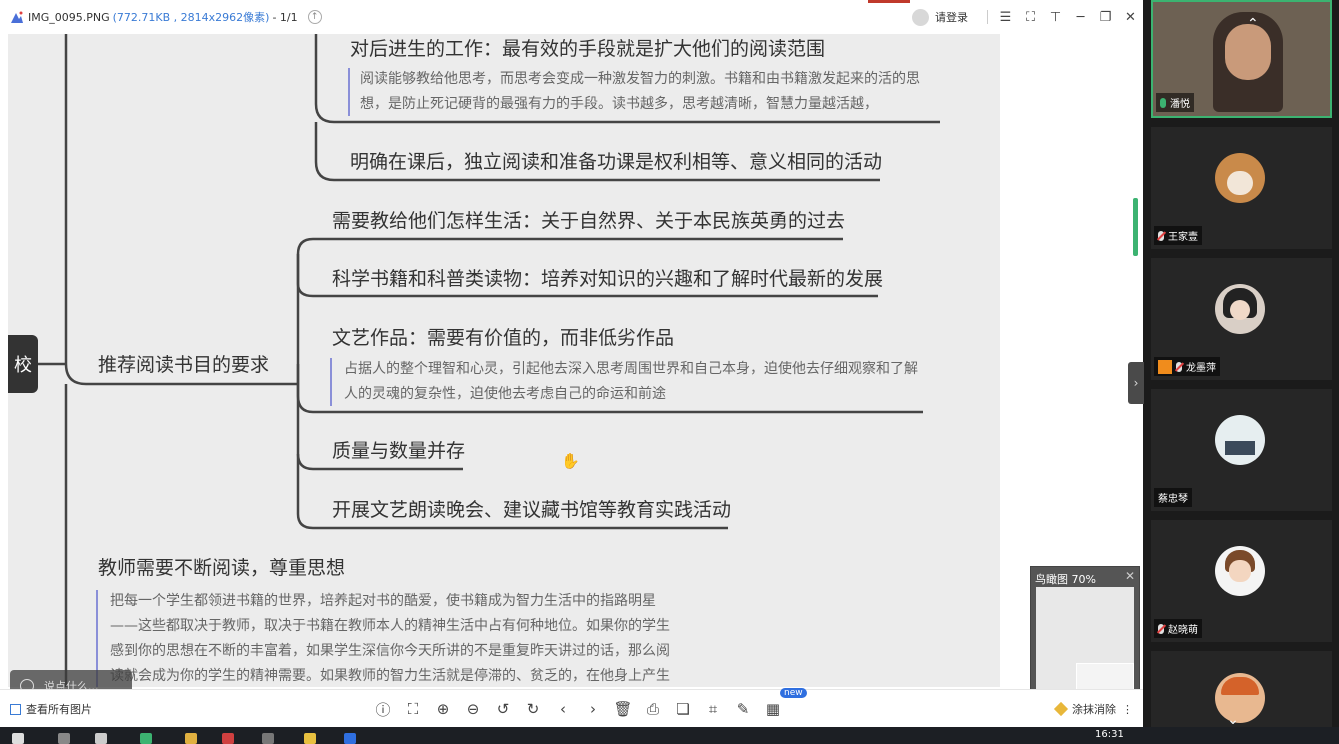 This screenshot has height=744, width=1339. I want to click on eraser-icon, so click(1061, 709).